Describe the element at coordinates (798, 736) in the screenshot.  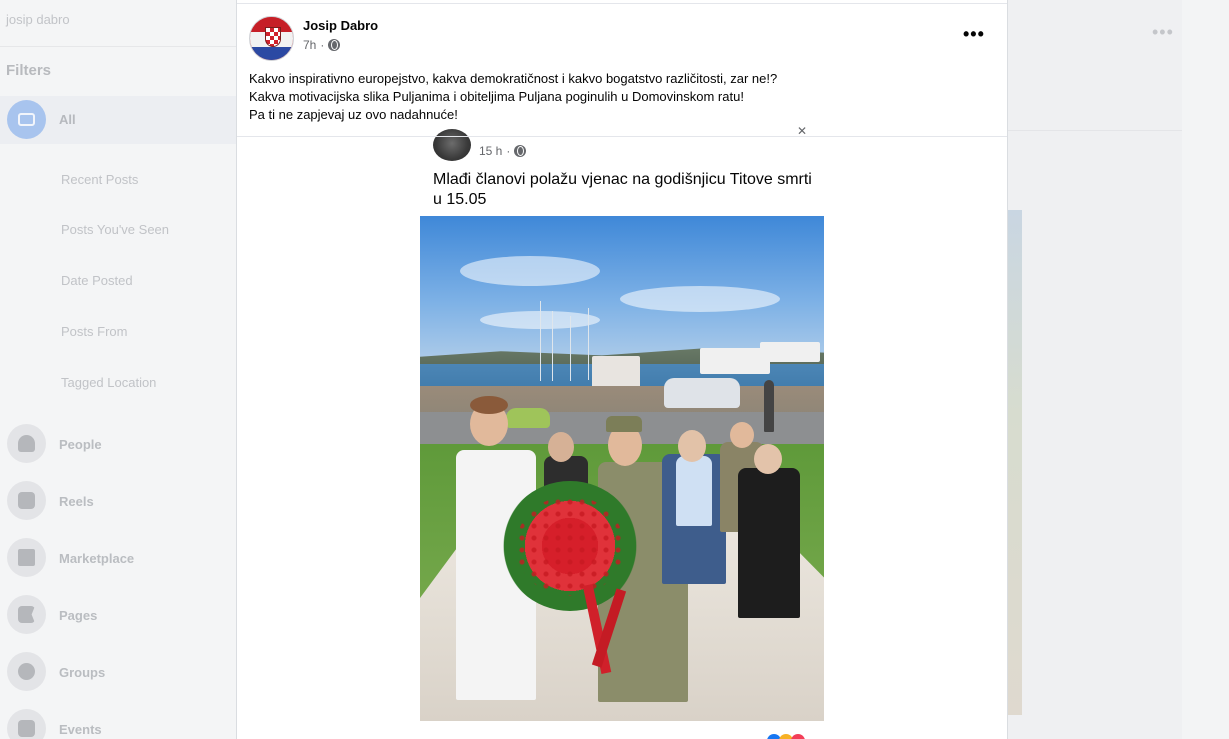
I see `love-reaction-icon` at that location.